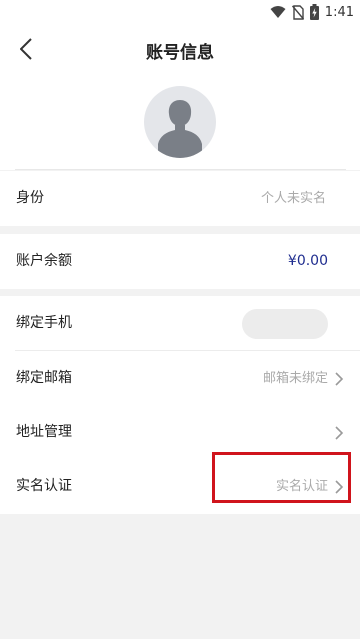  Describe the element at coordinates (180, 198) in the screenshot. I see `identity-row: 身份 个人未实名` at that location.